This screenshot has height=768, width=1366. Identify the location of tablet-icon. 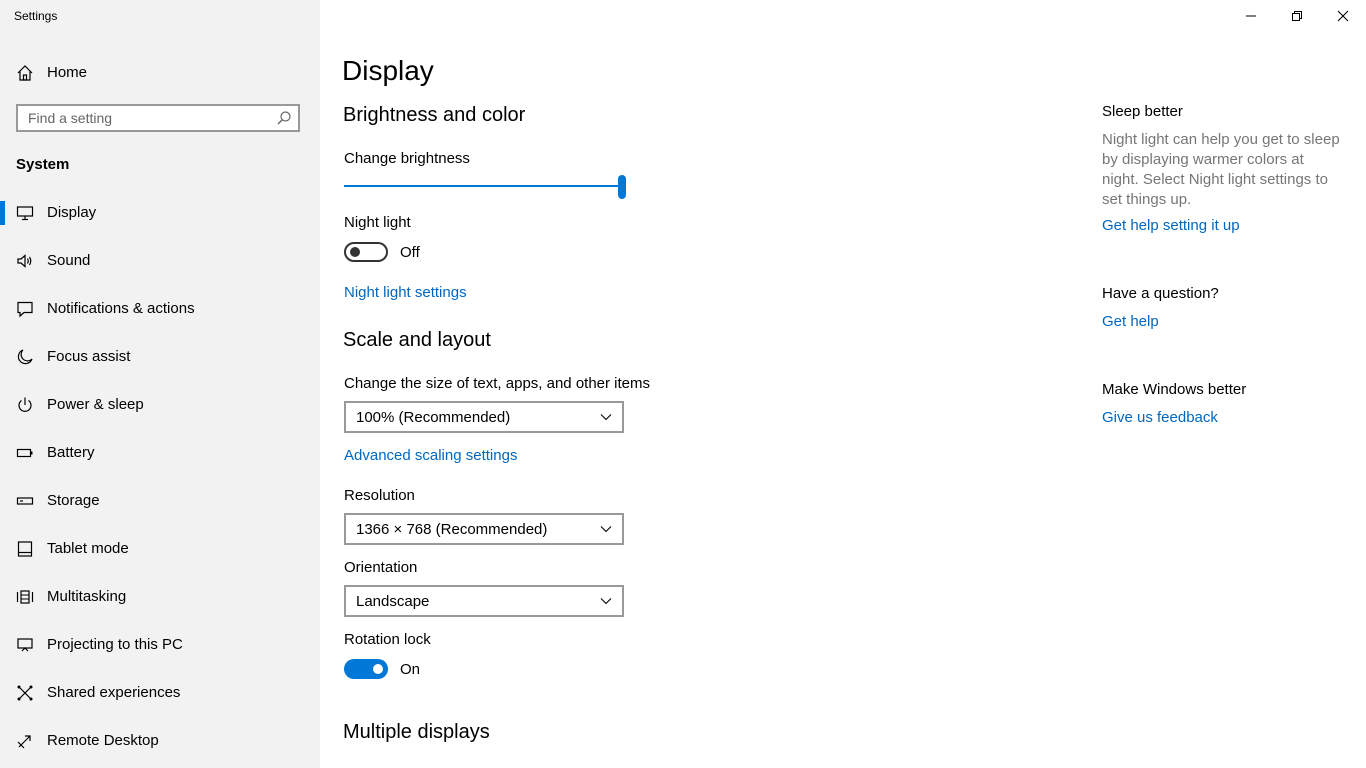
(25, 549).